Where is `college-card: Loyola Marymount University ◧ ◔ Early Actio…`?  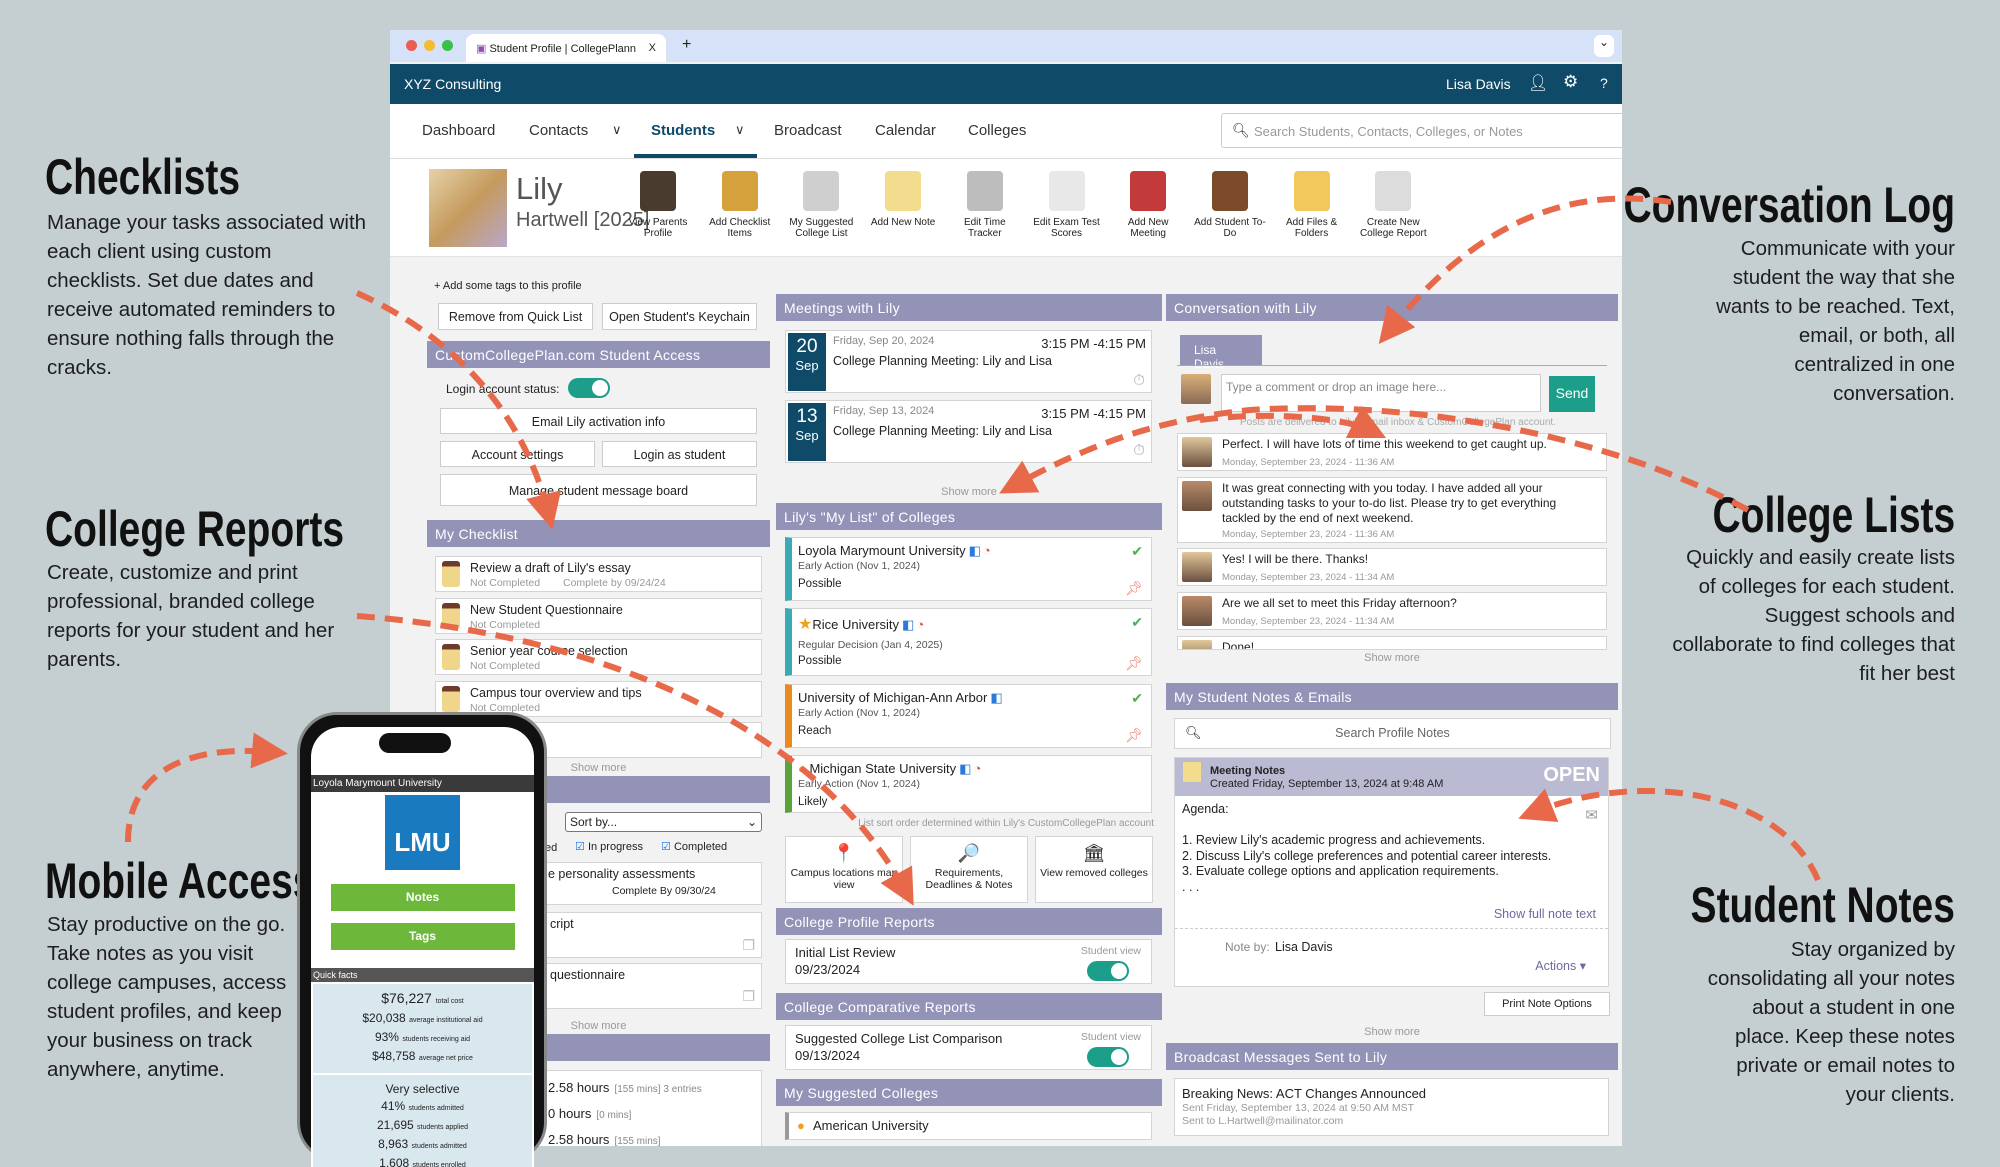 college-card: Loyola Marymount University ◧ ◔ Early Actio… is located at coordinates (968, 569).